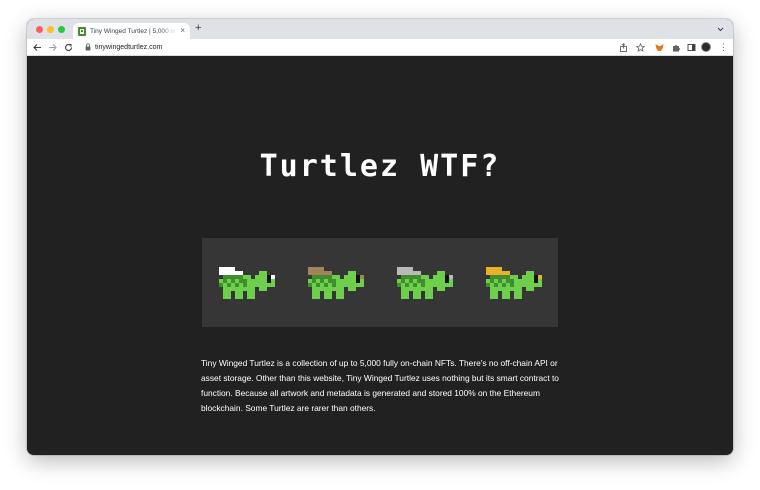  I want to click on tab-close-icon: ×, so click(182, 31).